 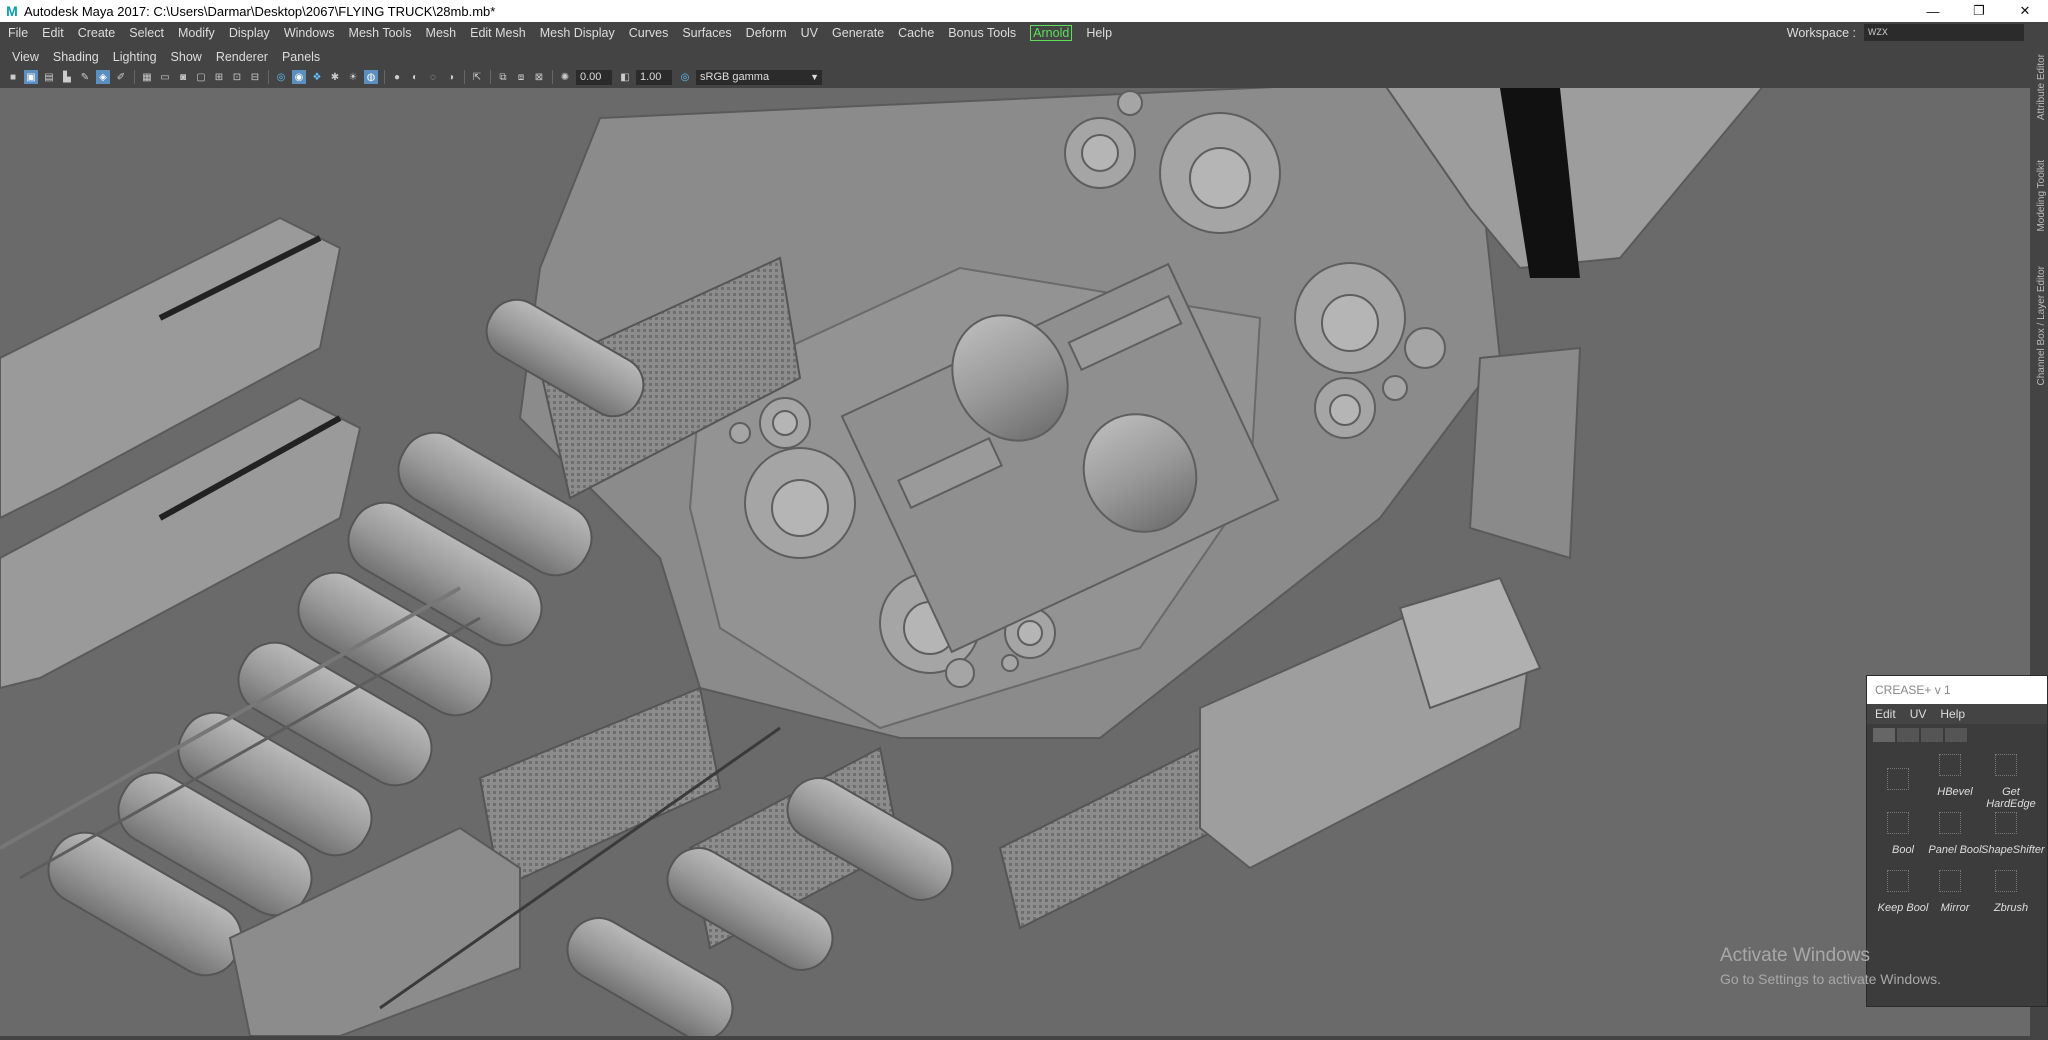 I want to click on menu-cache: Cache, so click(x=916, y=33).